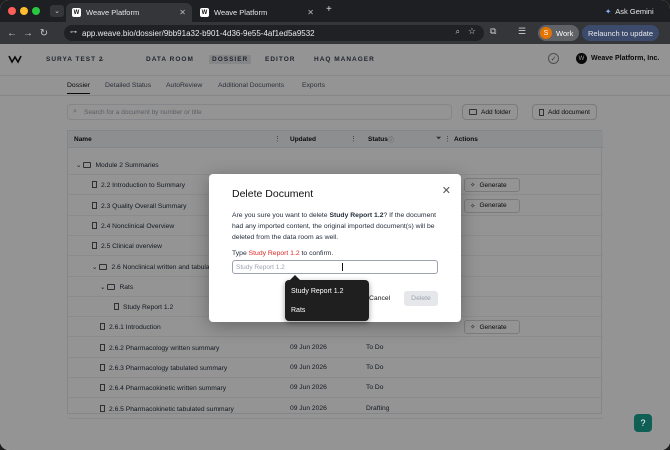 The image size is (670, 450). Describe the element at coordinates (273, 194) in the screenshot. I see `dialog-title: Delete Document` at that location.